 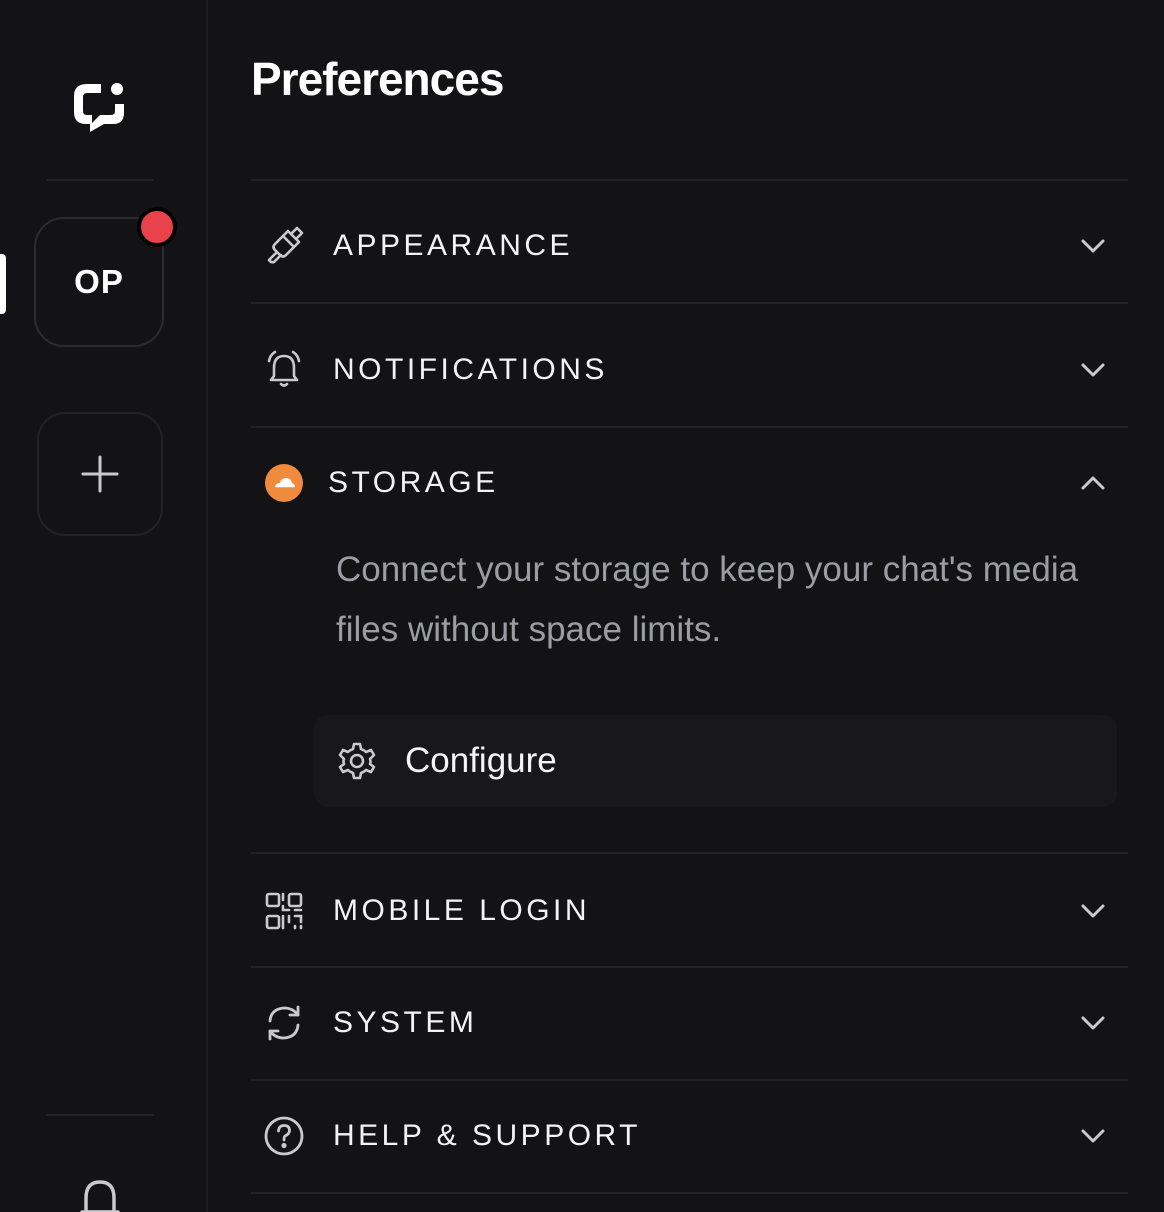 What do you see at coordinates (462, 910) in the screenshot?
I see `section-mobile-login-label: MOBILE LOGIN` at bounding box center [462, 910].